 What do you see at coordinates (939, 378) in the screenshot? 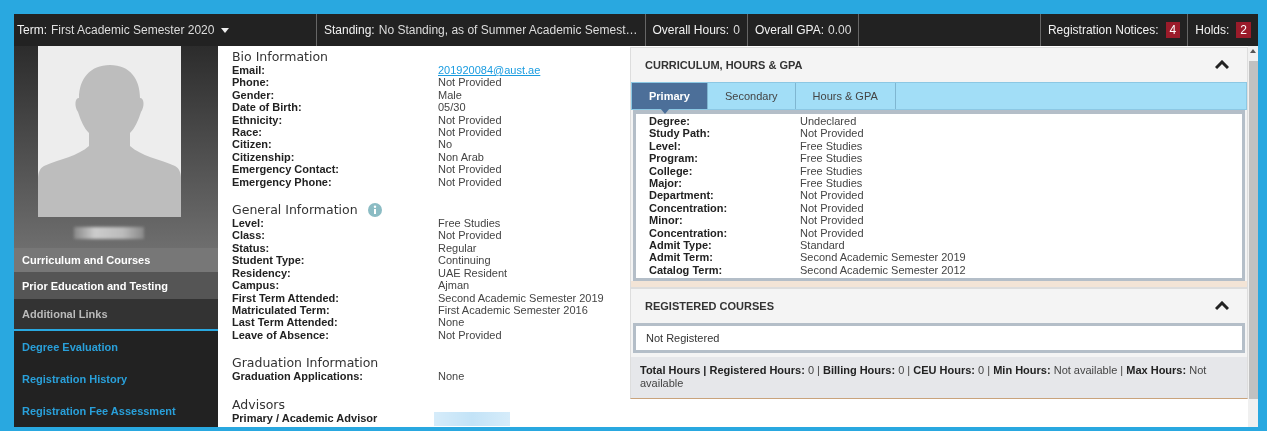
I see `hours-summary: Total Hours | Registered Hours: 0 | Billing Hours: 0 | CEU Hours: 0 | Min Hours: Not available | Max Hours: Not available` at bounding box center [939, 378].